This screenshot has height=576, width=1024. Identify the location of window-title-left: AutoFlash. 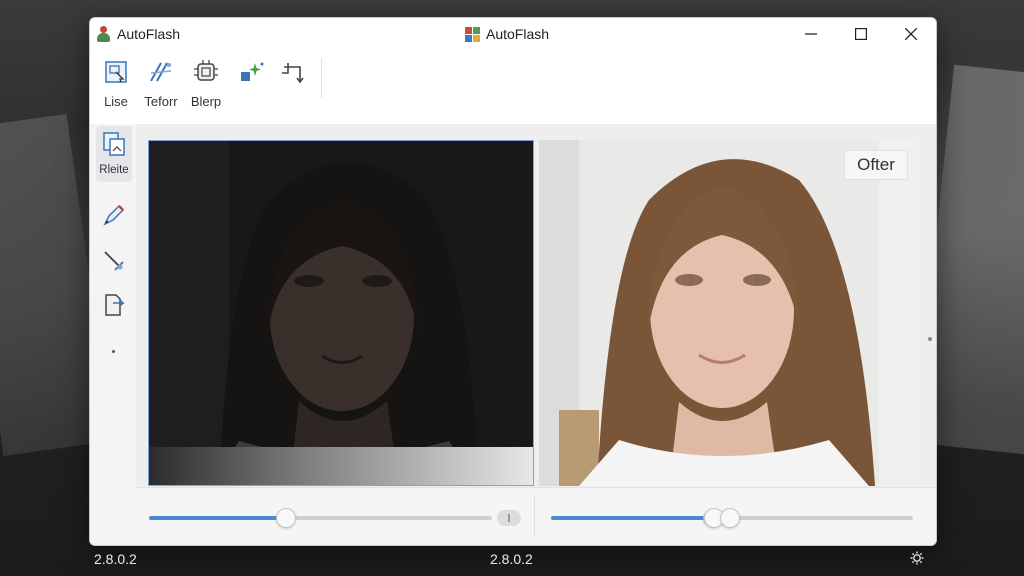
(149, 34).